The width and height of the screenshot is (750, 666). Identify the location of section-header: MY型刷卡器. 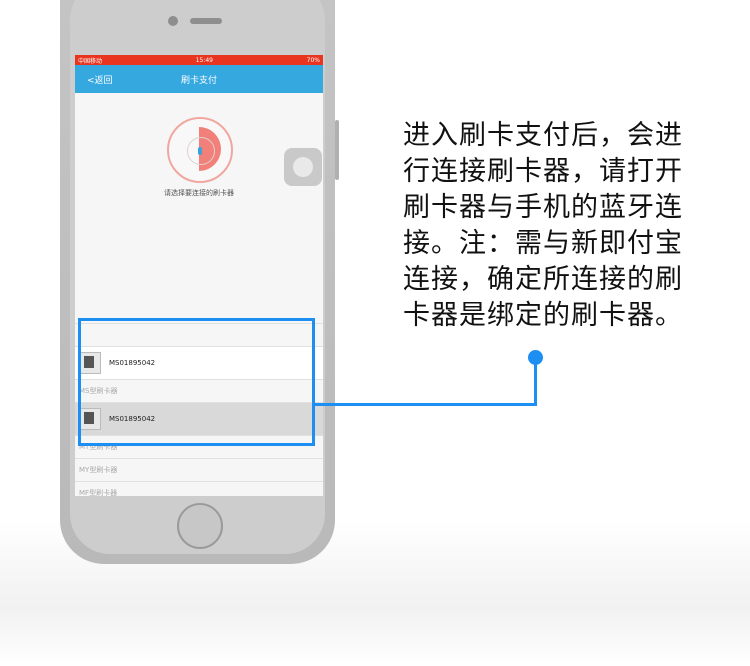
(199, 469).